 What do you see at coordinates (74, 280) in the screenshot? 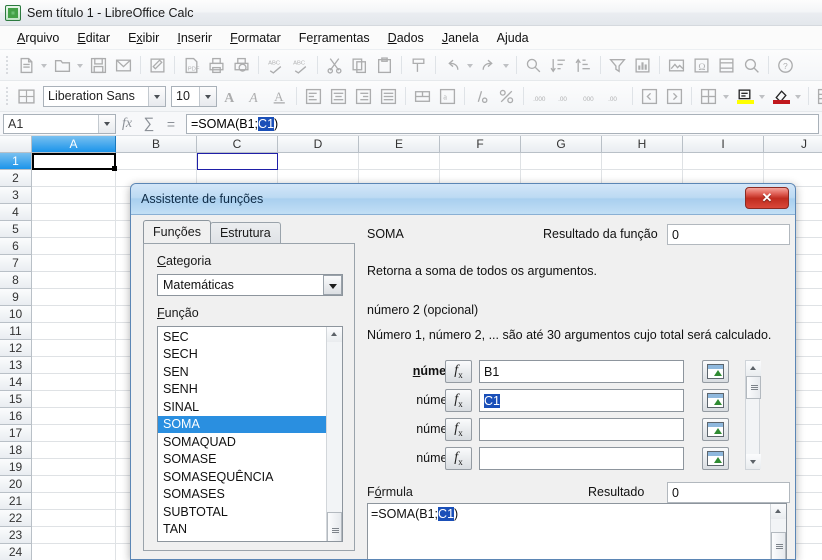
I see `cell-A17` at bounding box center [74, 280].